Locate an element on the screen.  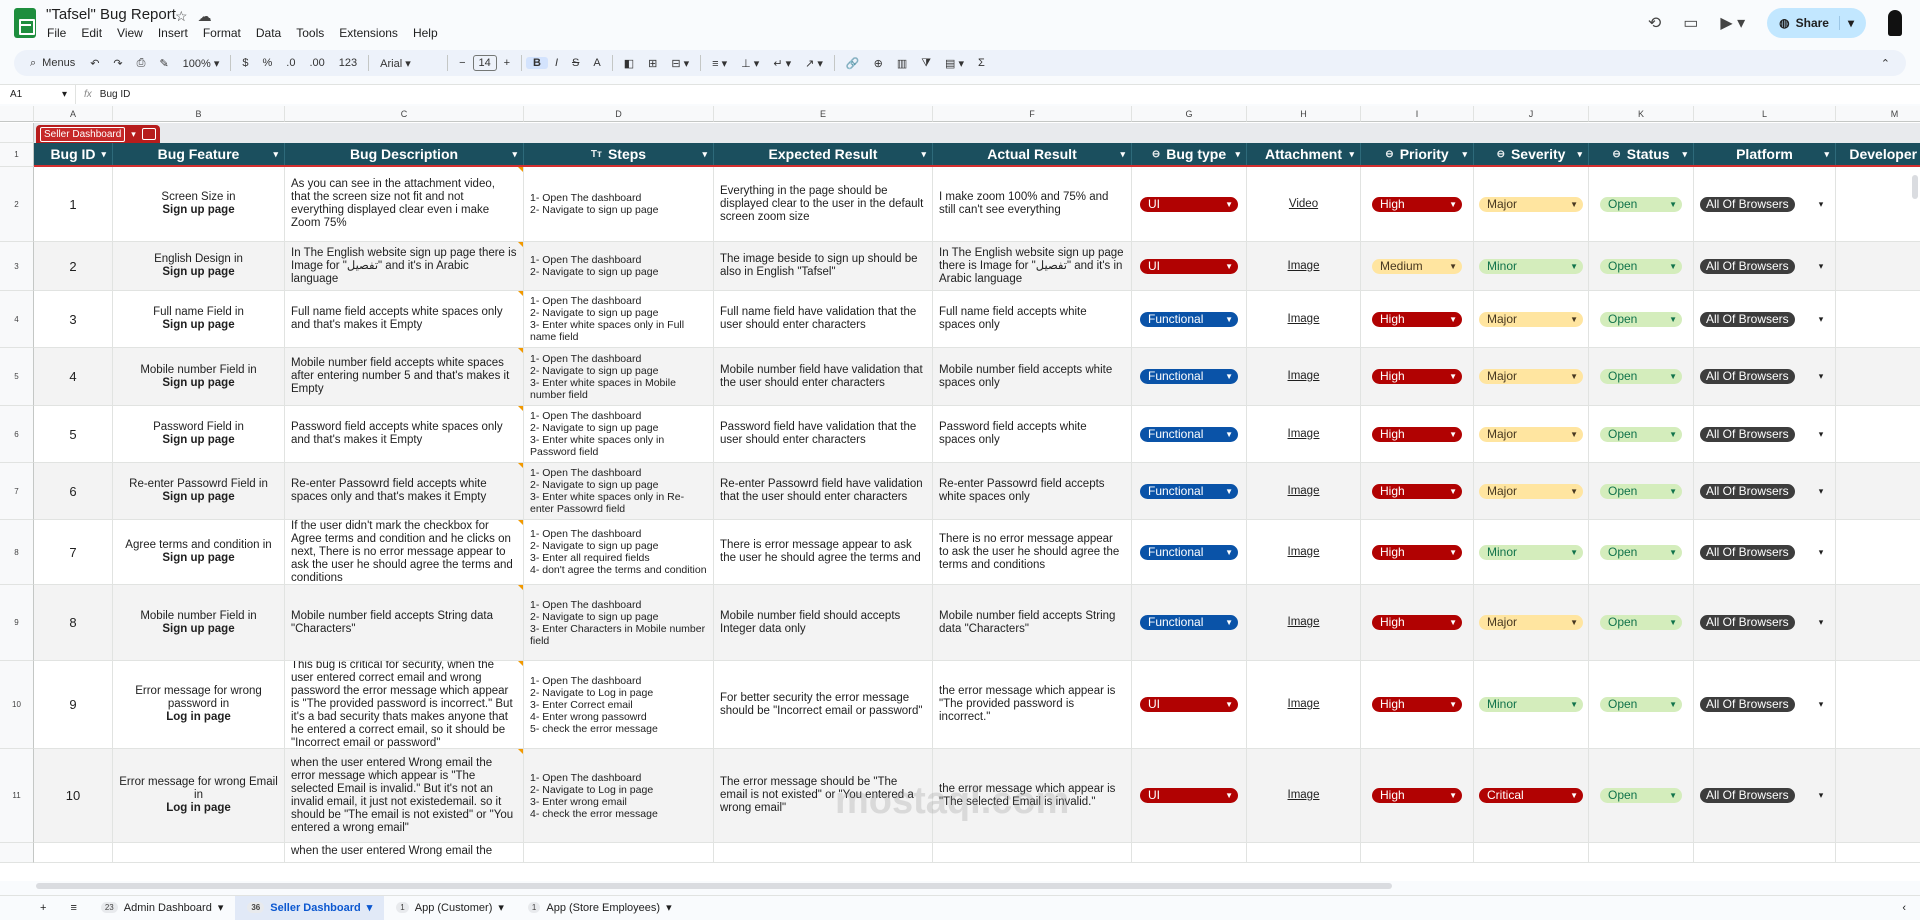
bug-id-cell: 3 is located at coordinates (73, 319).